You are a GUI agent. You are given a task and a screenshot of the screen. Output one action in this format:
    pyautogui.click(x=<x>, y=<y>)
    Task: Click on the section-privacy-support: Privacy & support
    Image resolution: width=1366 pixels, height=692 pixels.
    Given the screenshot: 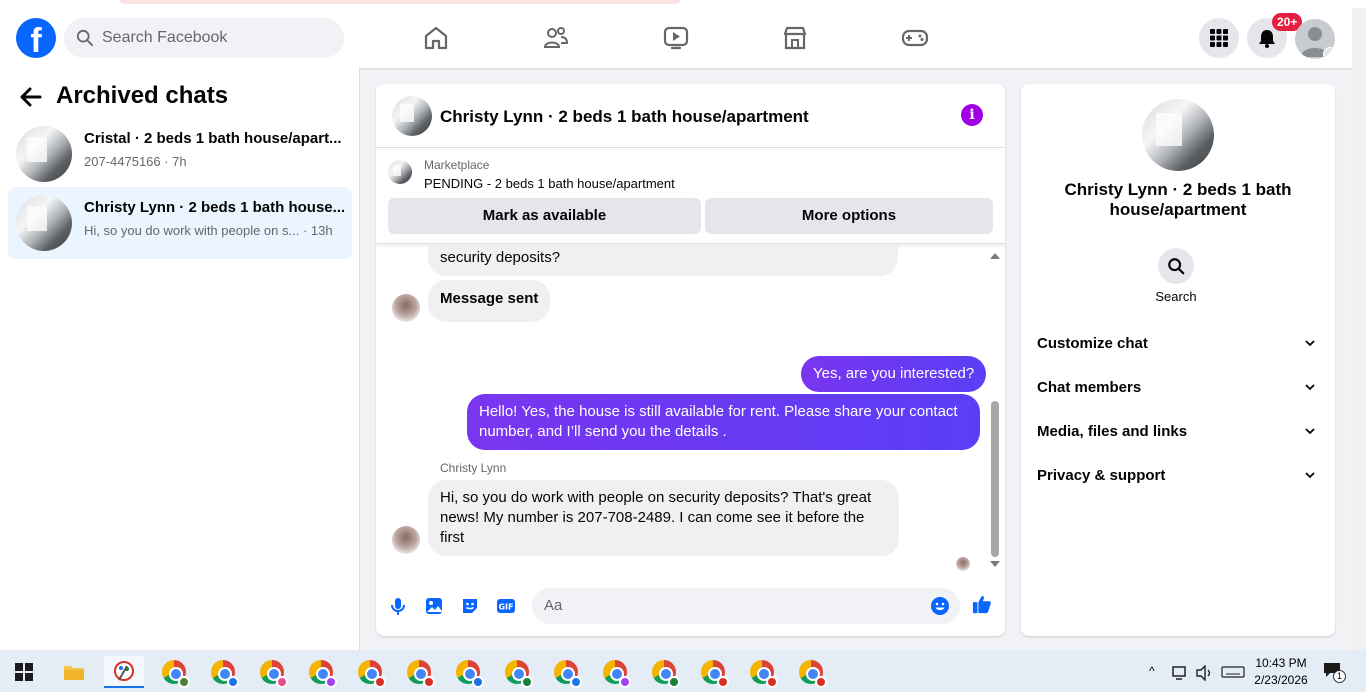 What is the action you would take?
    pyautogui.click(x=1178, y=476)
    